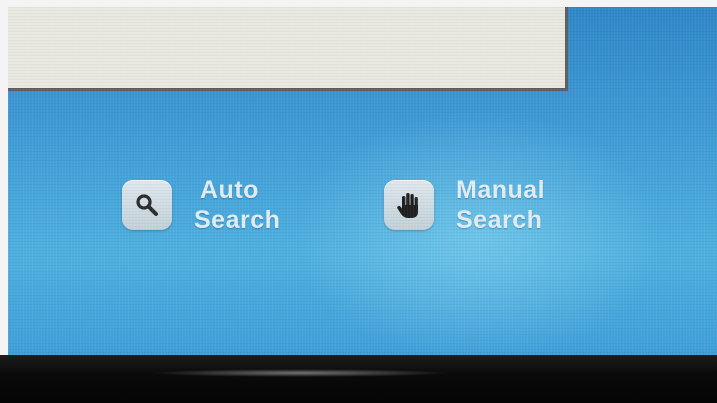 The height and width of the screenshot is (403, 717). I want to click on search-icon, so click(147, 205).